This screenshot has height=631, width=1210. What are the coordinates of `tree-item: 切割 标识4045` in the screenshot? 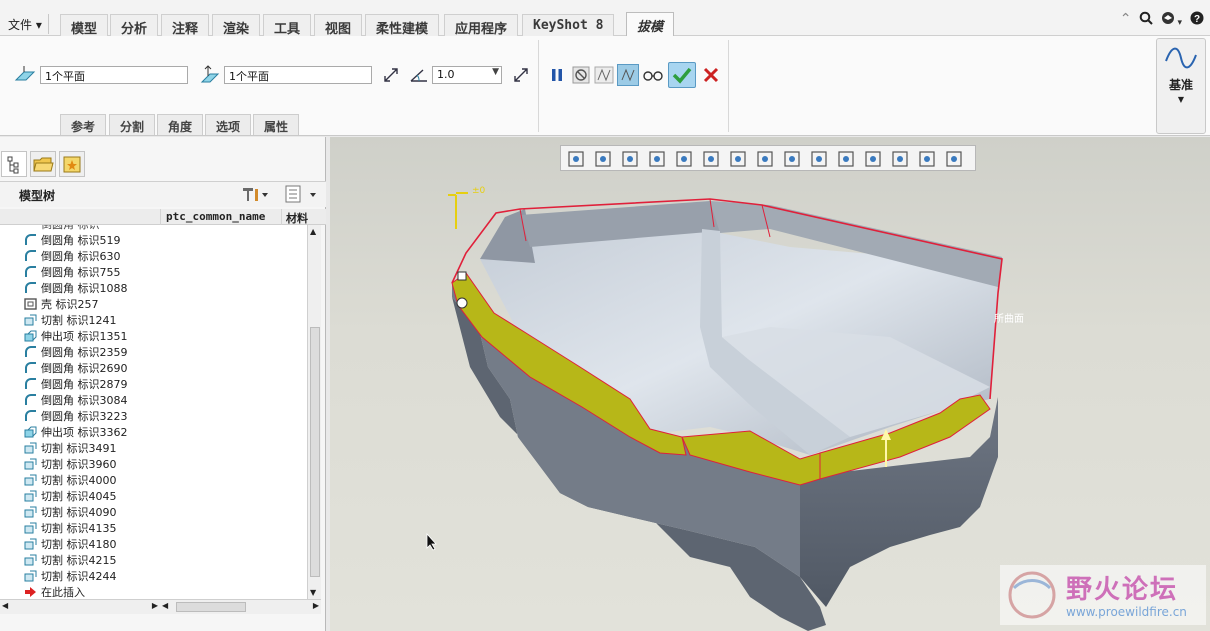 It's located at (80, 497).